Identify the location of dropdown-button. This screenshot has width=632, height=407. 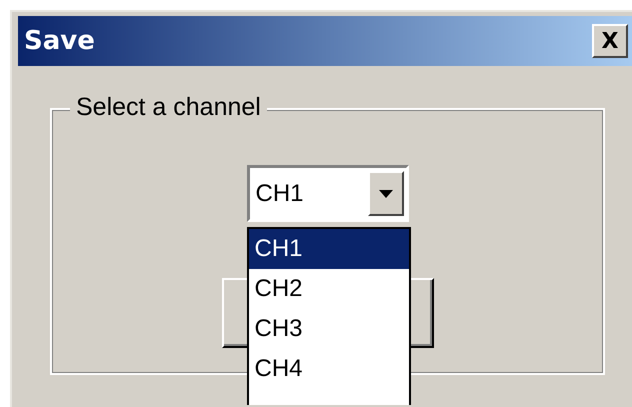
(386, 193).